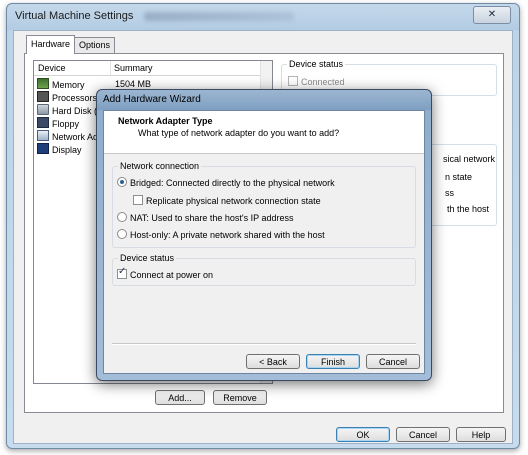 This screenshot has width=528, height=455. I want to click on display-icon, so click(43, 148).